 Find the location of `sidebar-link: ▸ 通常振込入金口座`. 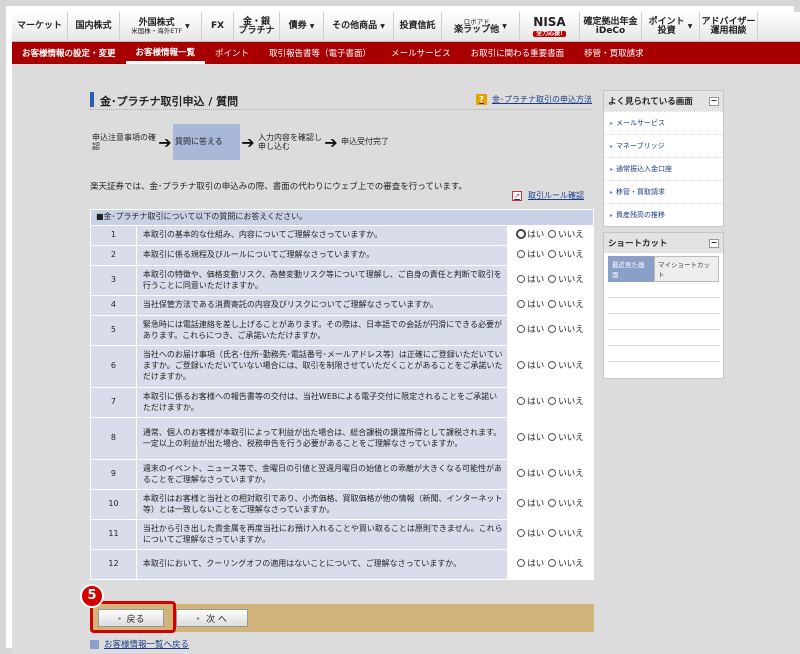

sidebar-link: ▸ 通常振込入金口座 is located at coordinates (663, 168).